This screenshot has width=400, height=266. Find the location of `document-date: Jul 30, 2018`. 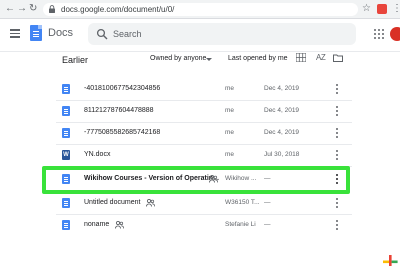

document-date: Jul 30, 2018 is located at coordinates (282, 154).